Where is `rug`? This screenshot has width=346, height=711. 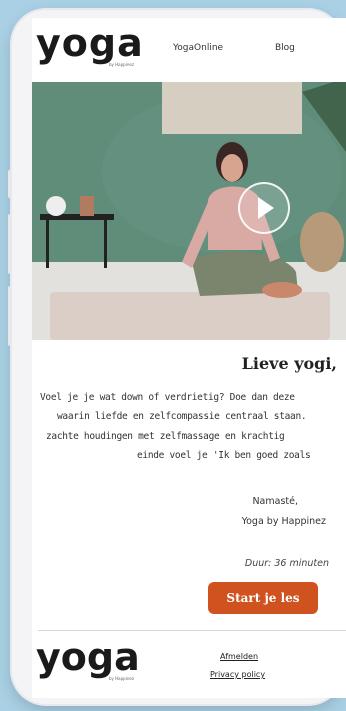 rug is located at coordinates (190, 316).